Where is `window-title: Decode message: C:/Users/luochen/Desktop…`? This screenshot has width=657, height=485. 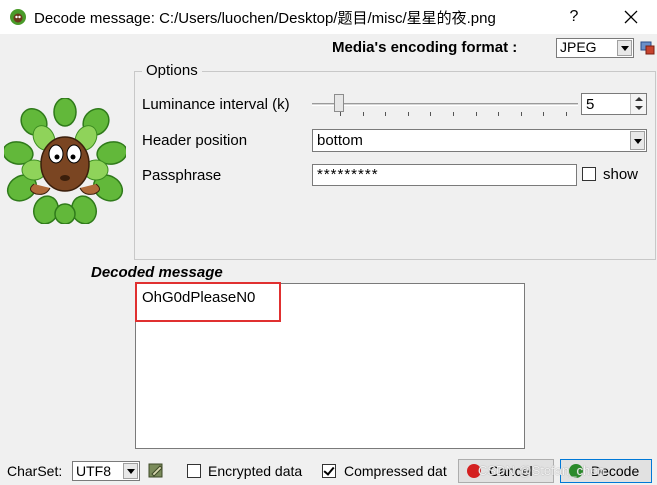
window-title: Decode message: C:/Users/luochen/Desktop… is located at coordinates (265, 18).